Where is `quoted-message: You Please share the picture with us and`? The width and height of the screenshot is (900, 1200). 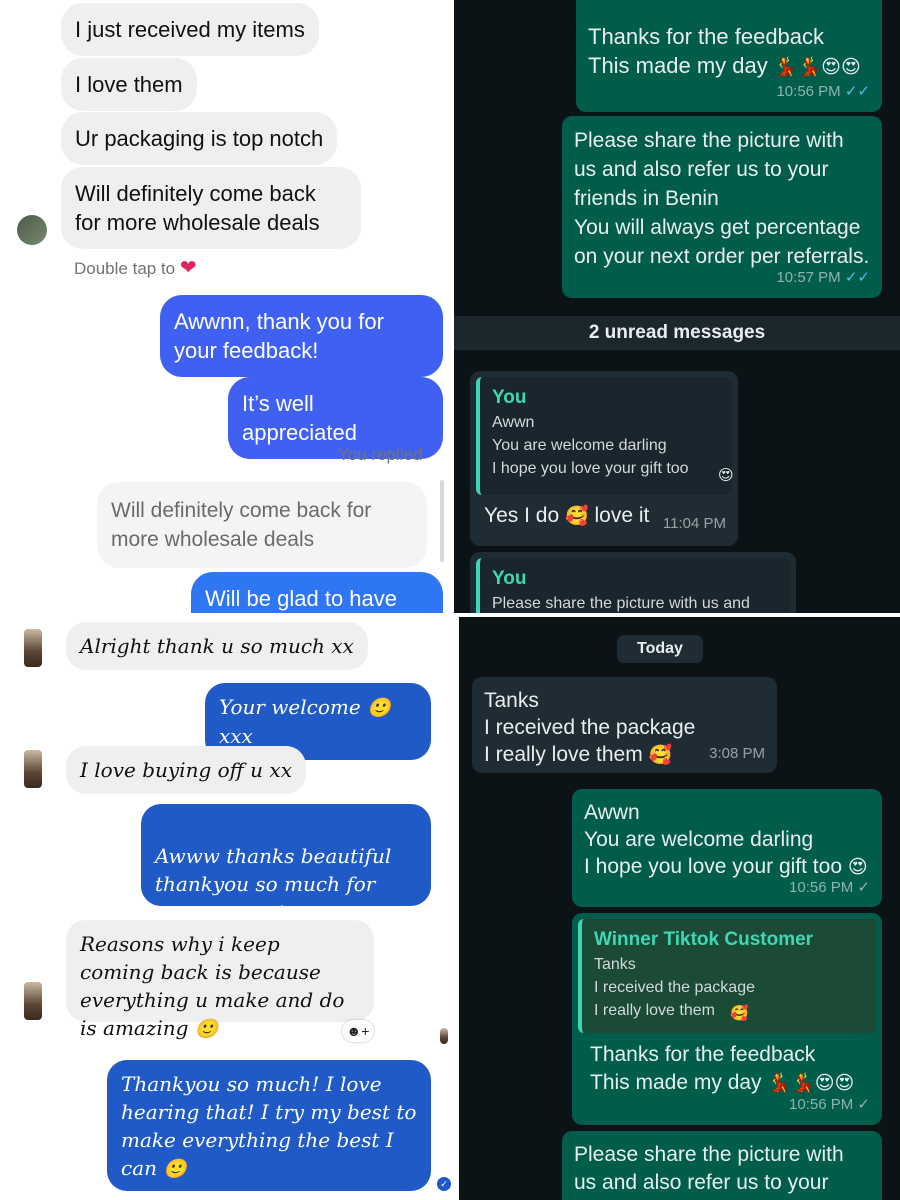
quoted-message: You Please share the picture with us and is located at coordinates (633, 585).